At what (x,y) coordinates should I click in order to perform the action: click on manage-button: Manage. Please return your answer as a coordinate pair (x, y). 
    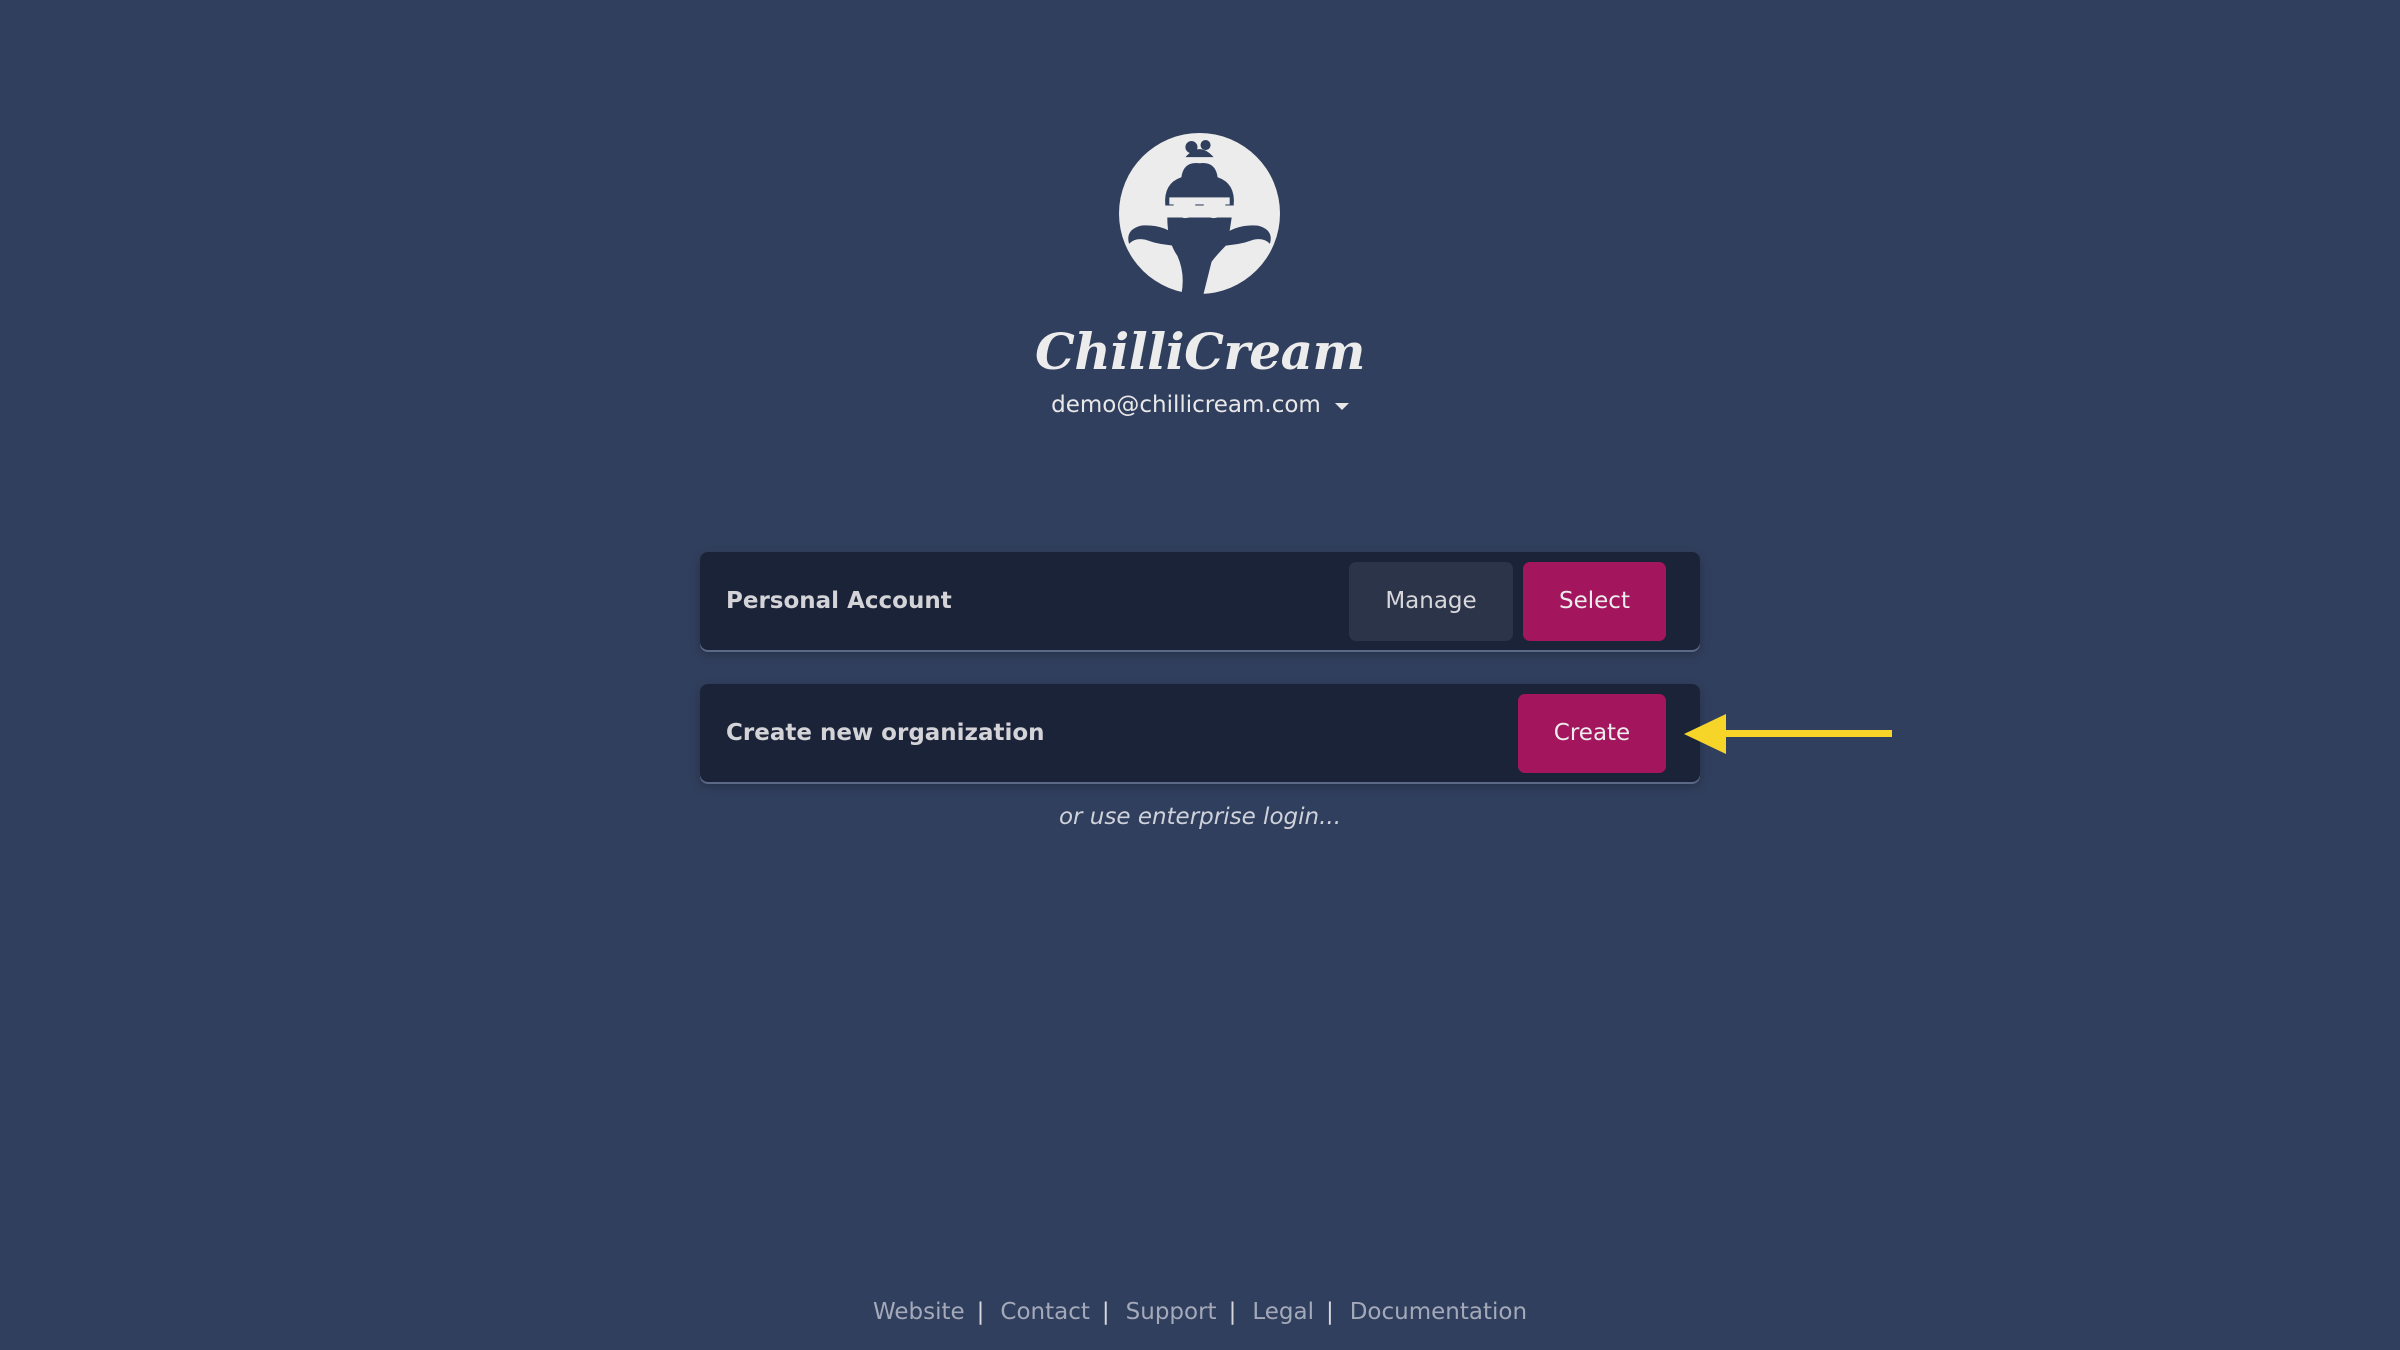
    Looking at the image, I should click on (1431, 601).